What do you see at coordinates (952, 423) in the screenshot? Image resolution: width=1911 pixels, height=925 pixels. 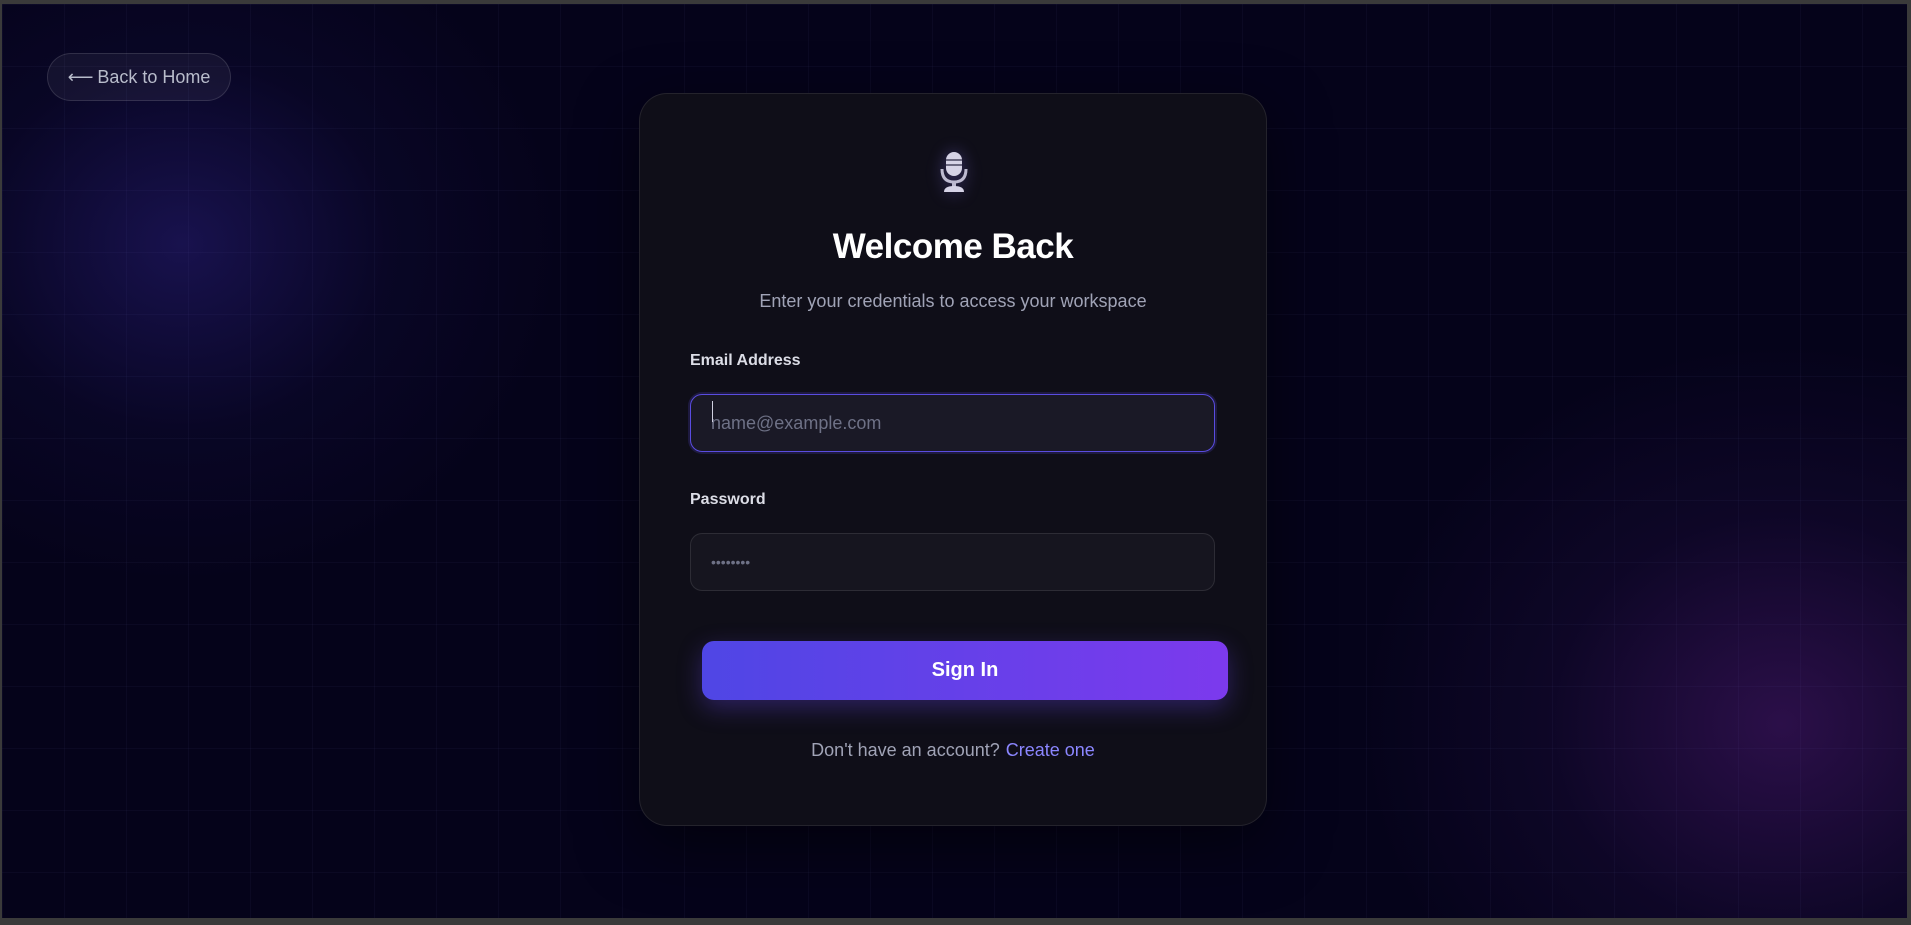 I see `email-input` at bounding box center [952, 423].